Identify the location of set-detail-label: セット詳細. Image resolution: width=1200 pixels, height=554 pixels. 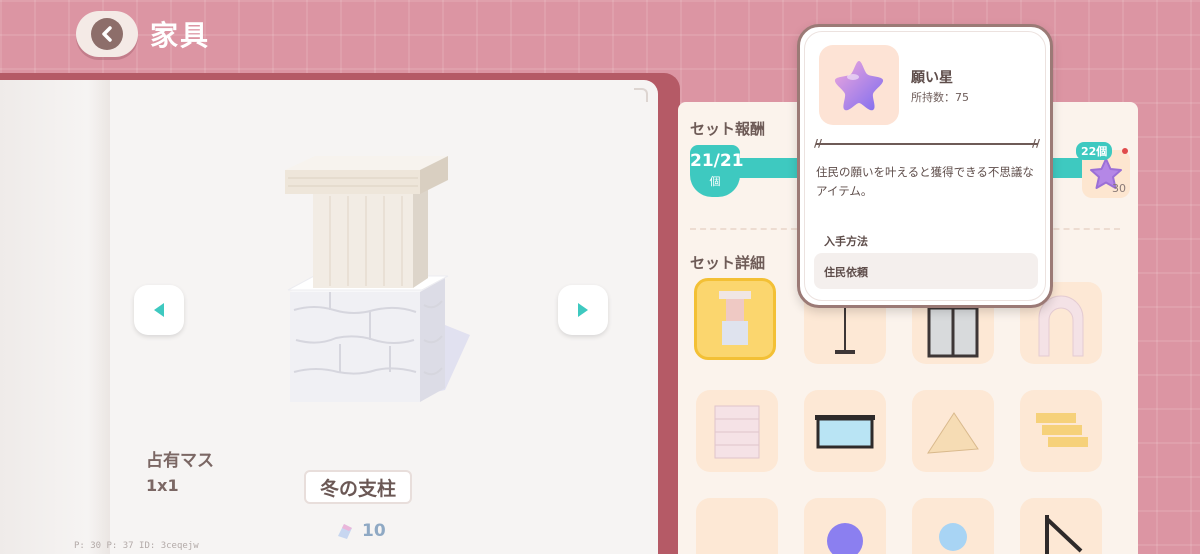
(728, 263).